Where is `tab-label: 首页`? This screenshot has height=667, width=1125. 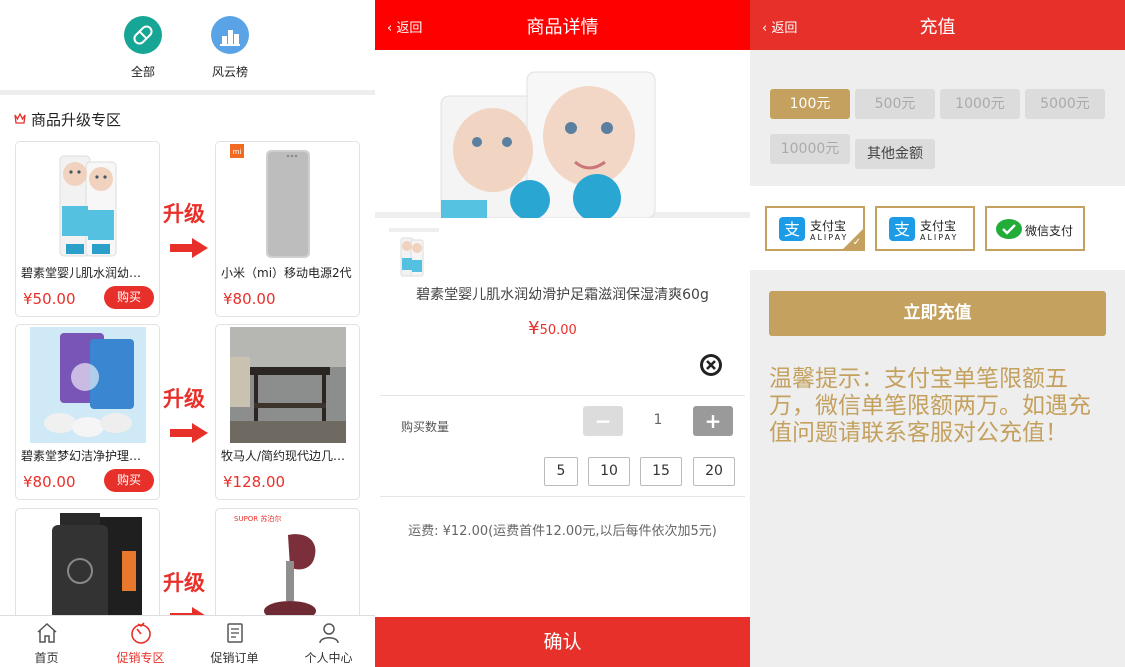
tab-label: 首页 is located at coordinates (46, 658).